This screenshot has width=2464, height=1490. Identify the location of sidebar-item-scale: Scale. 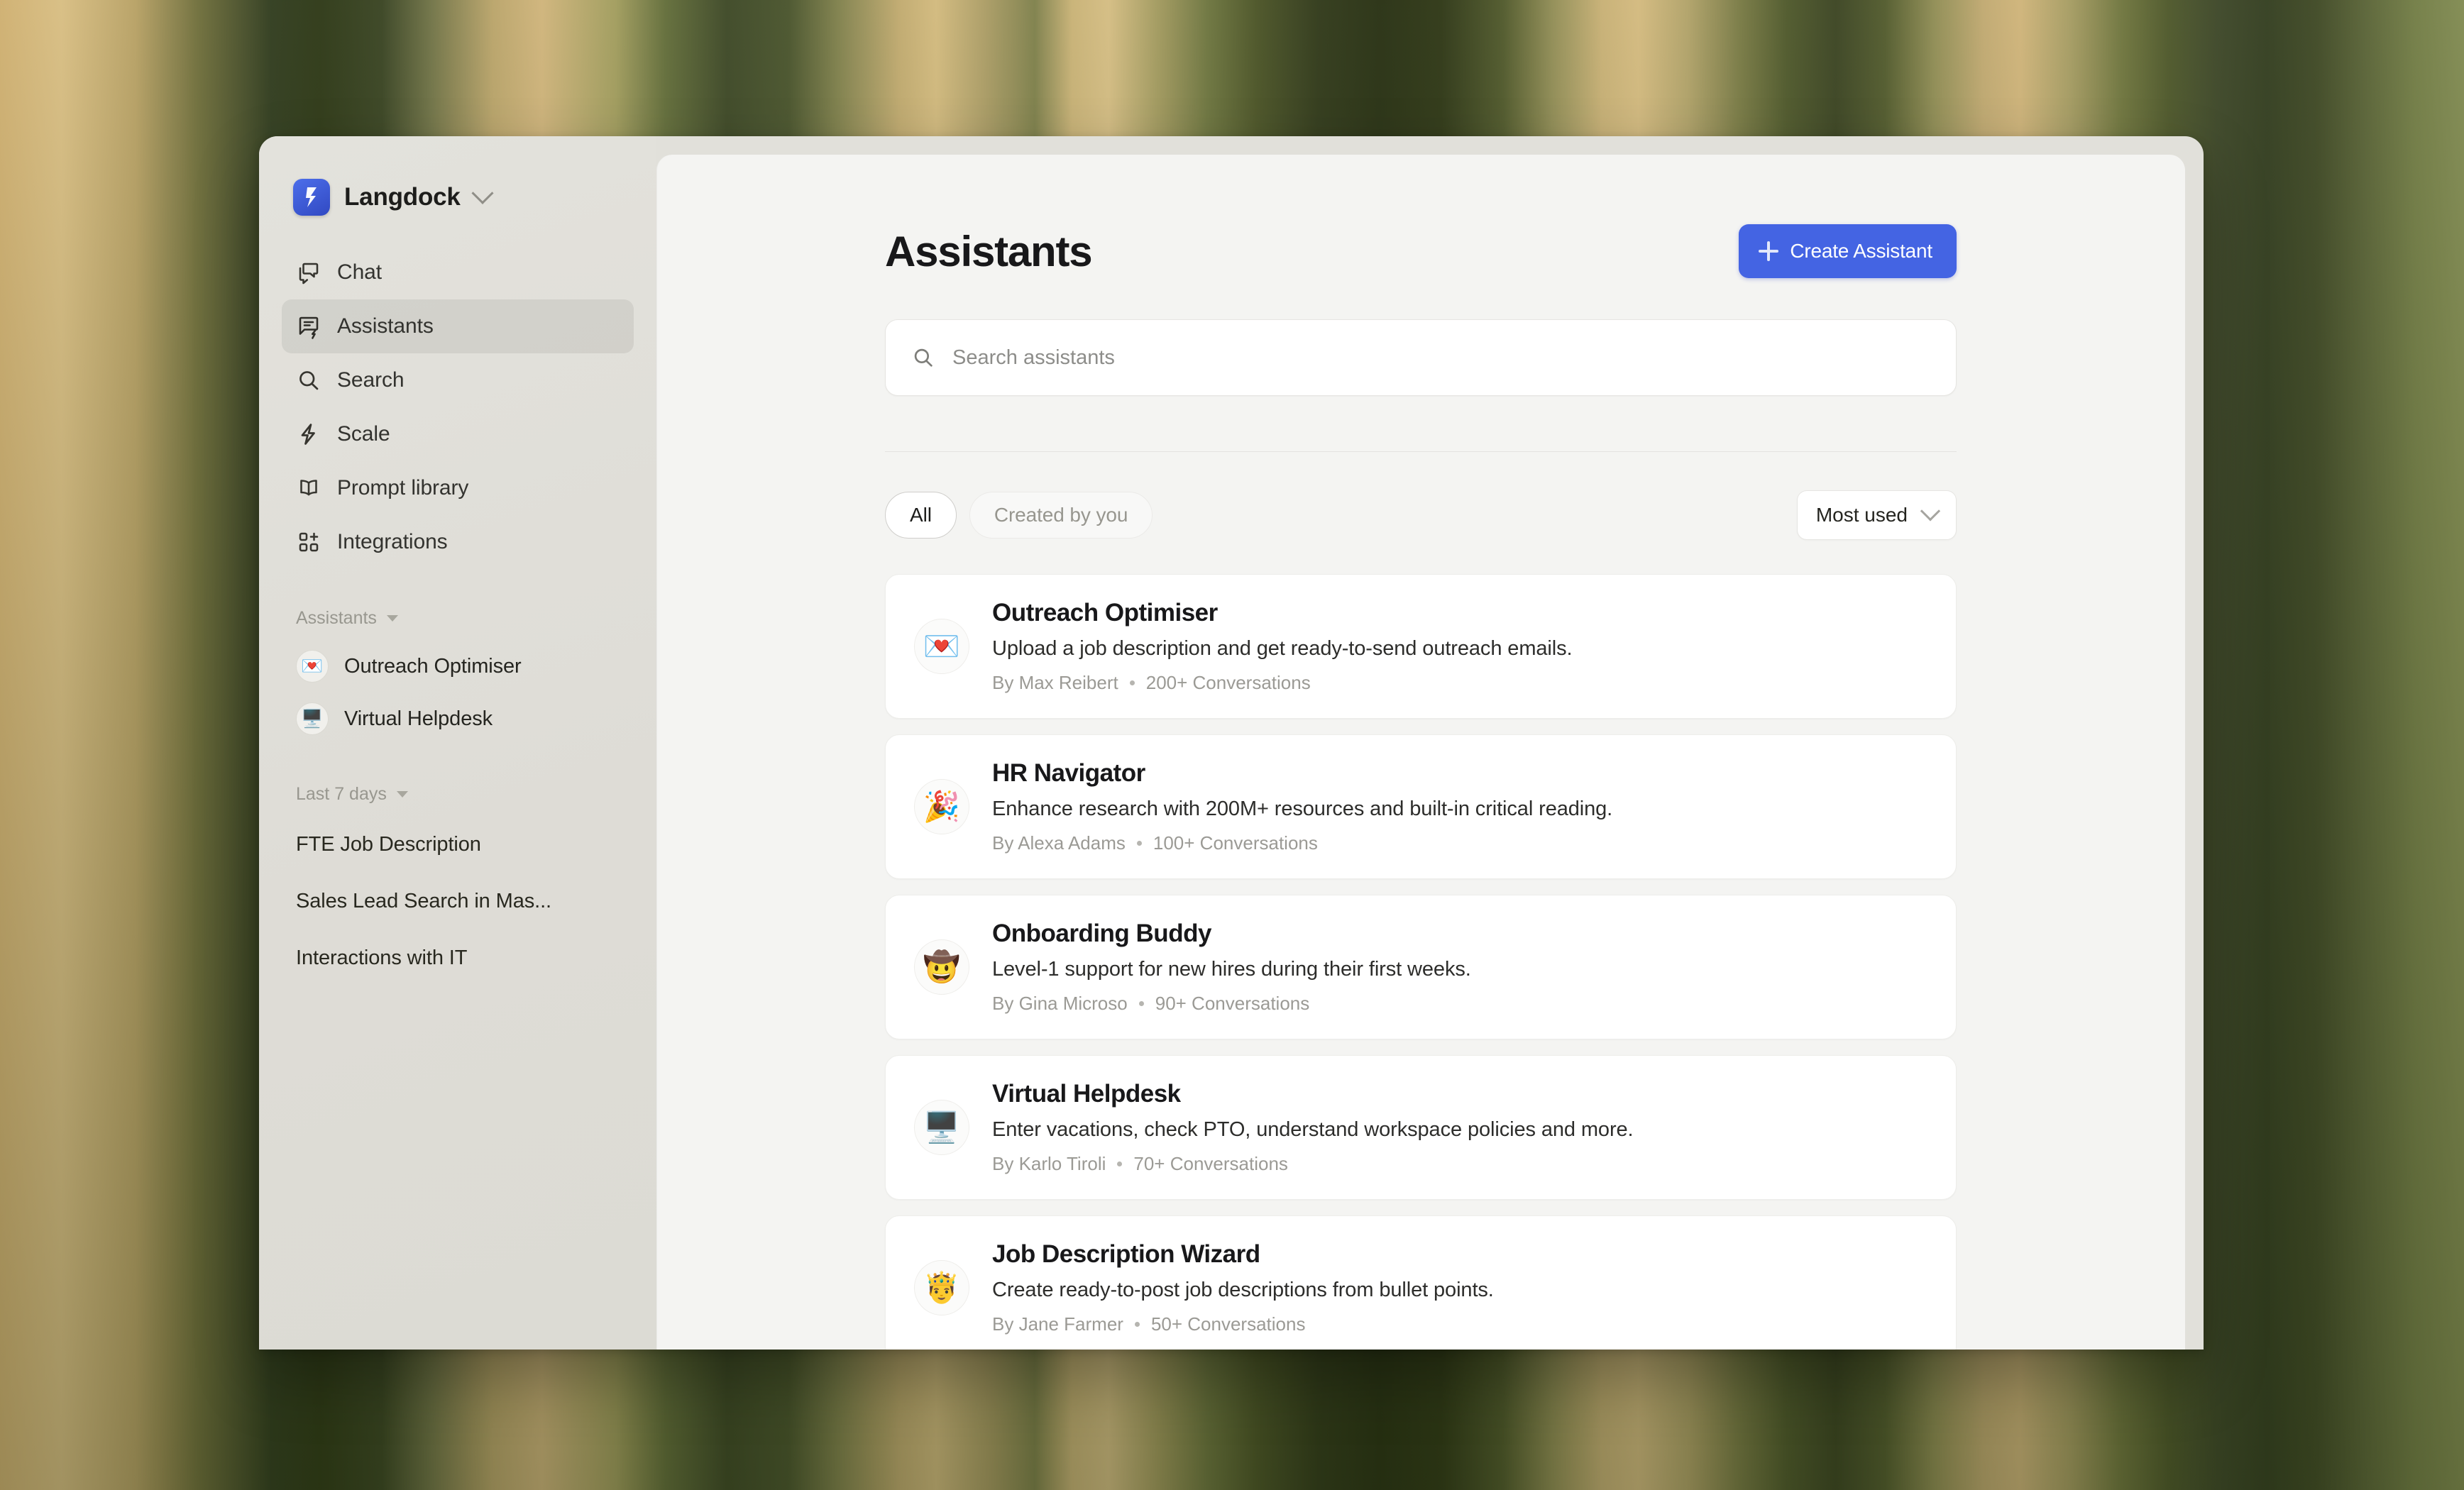
(458, 434).